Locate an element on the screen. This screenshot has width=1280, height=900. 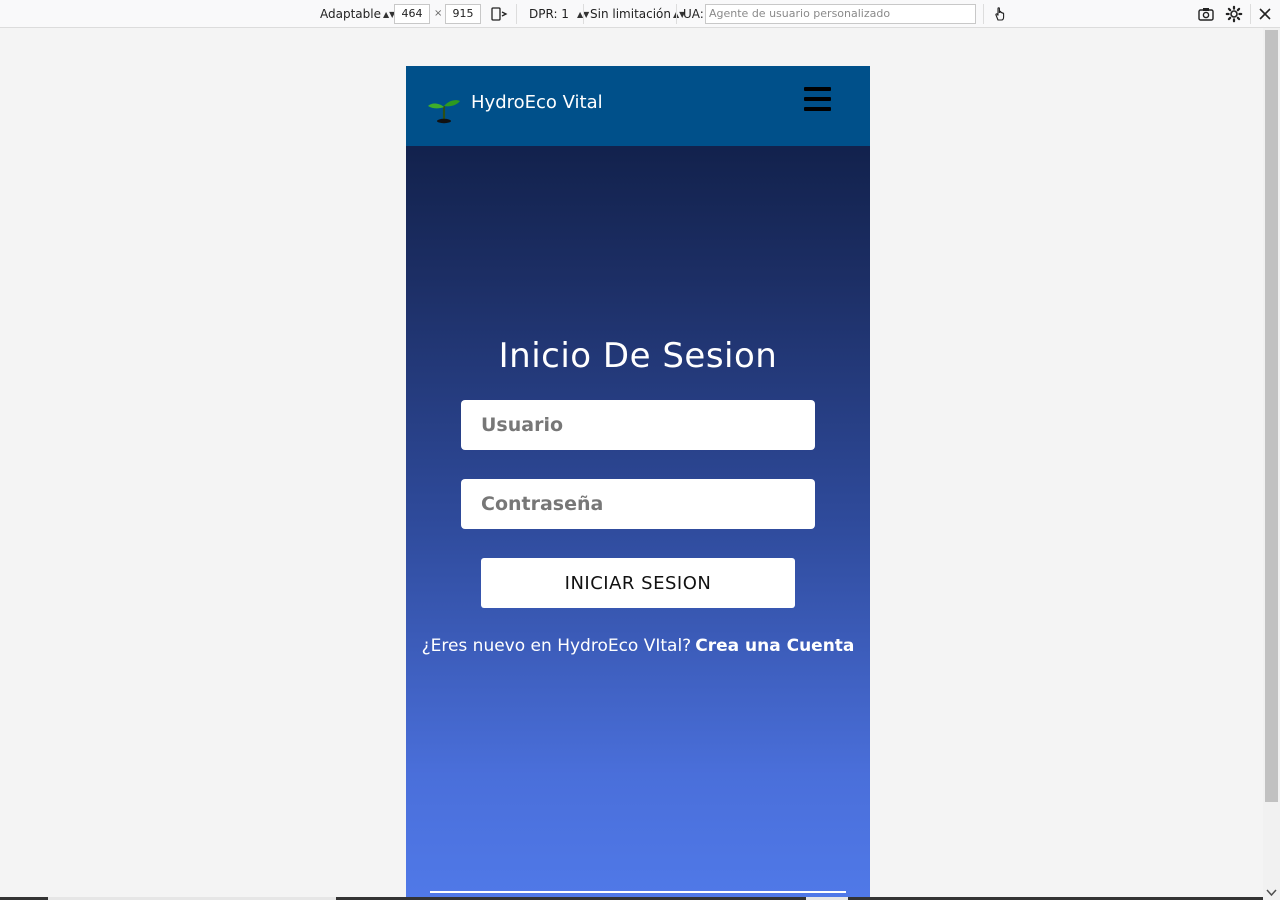
brand-name: HydroEco Vital is located at coordinates (537, 102).